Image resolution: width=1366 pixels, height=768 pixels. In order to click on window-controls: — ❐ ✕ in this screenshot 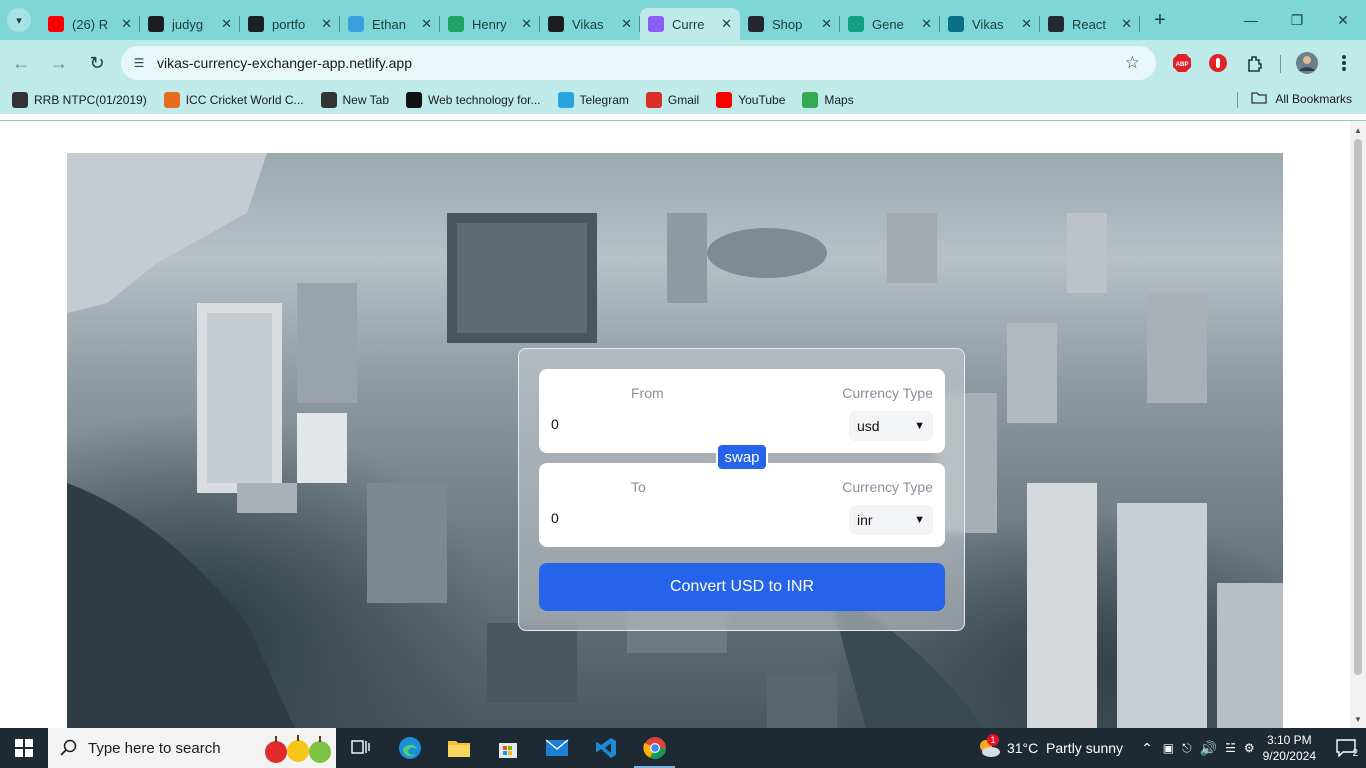, I will do `click(1297, 20)`.